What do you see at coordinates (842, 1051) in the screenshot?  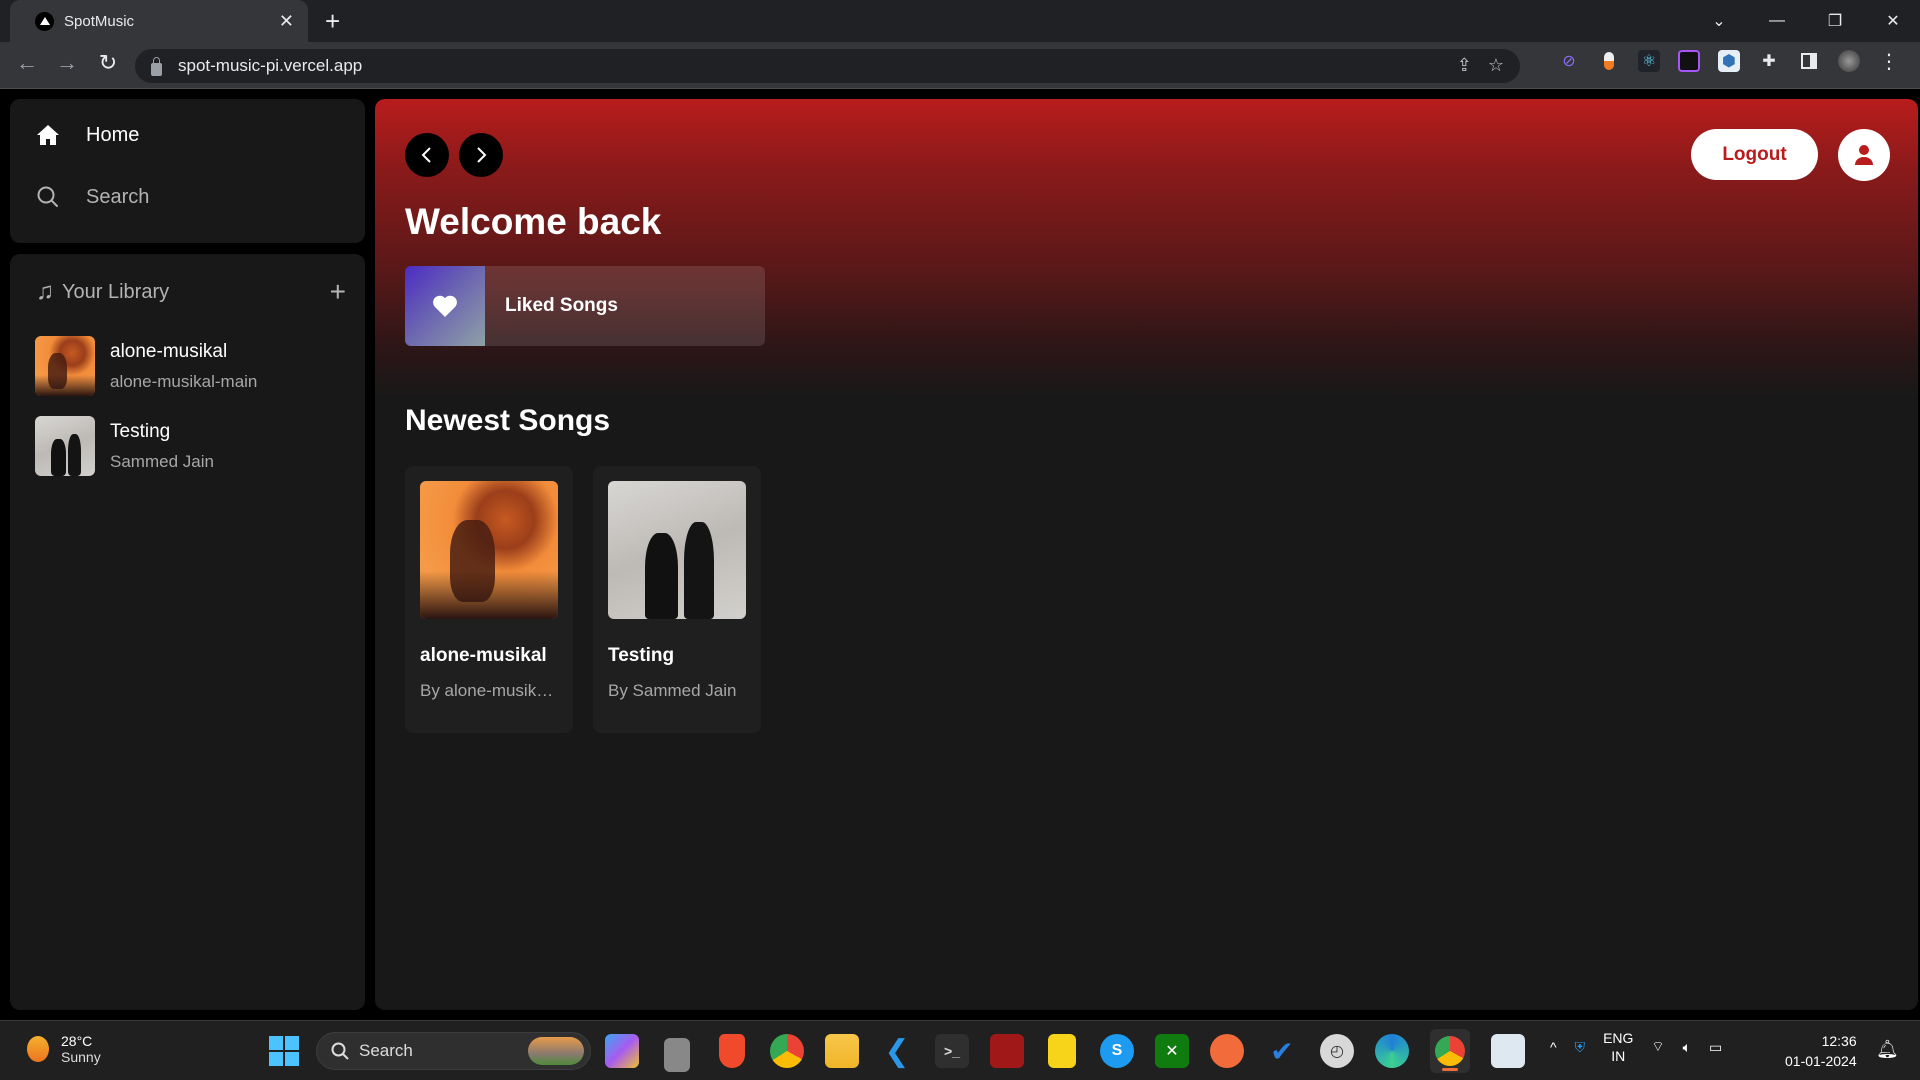 I see `file-explorer-icon` at bounding box center [842, 1051].